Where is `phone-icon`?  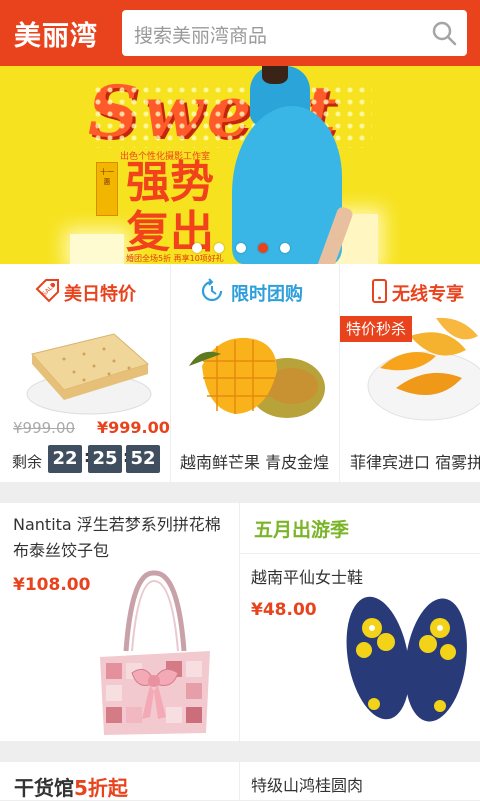 phone-icon is located at coordinates (379, 291).